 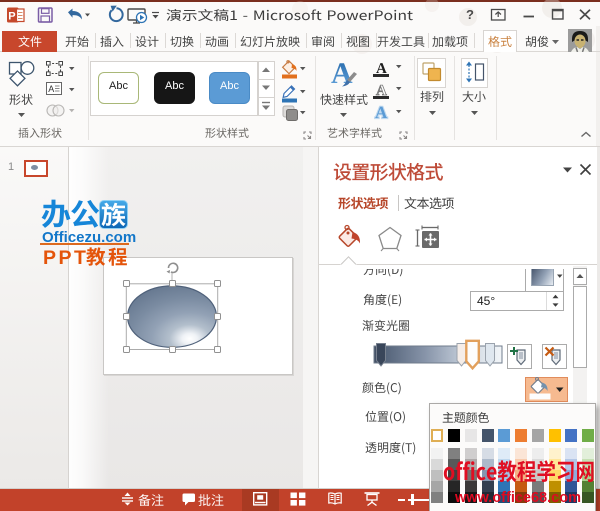 What do you see at coordinates (11, 17) in the screenshot?
I see `svg-text: P` at bounding box center [11, 17].